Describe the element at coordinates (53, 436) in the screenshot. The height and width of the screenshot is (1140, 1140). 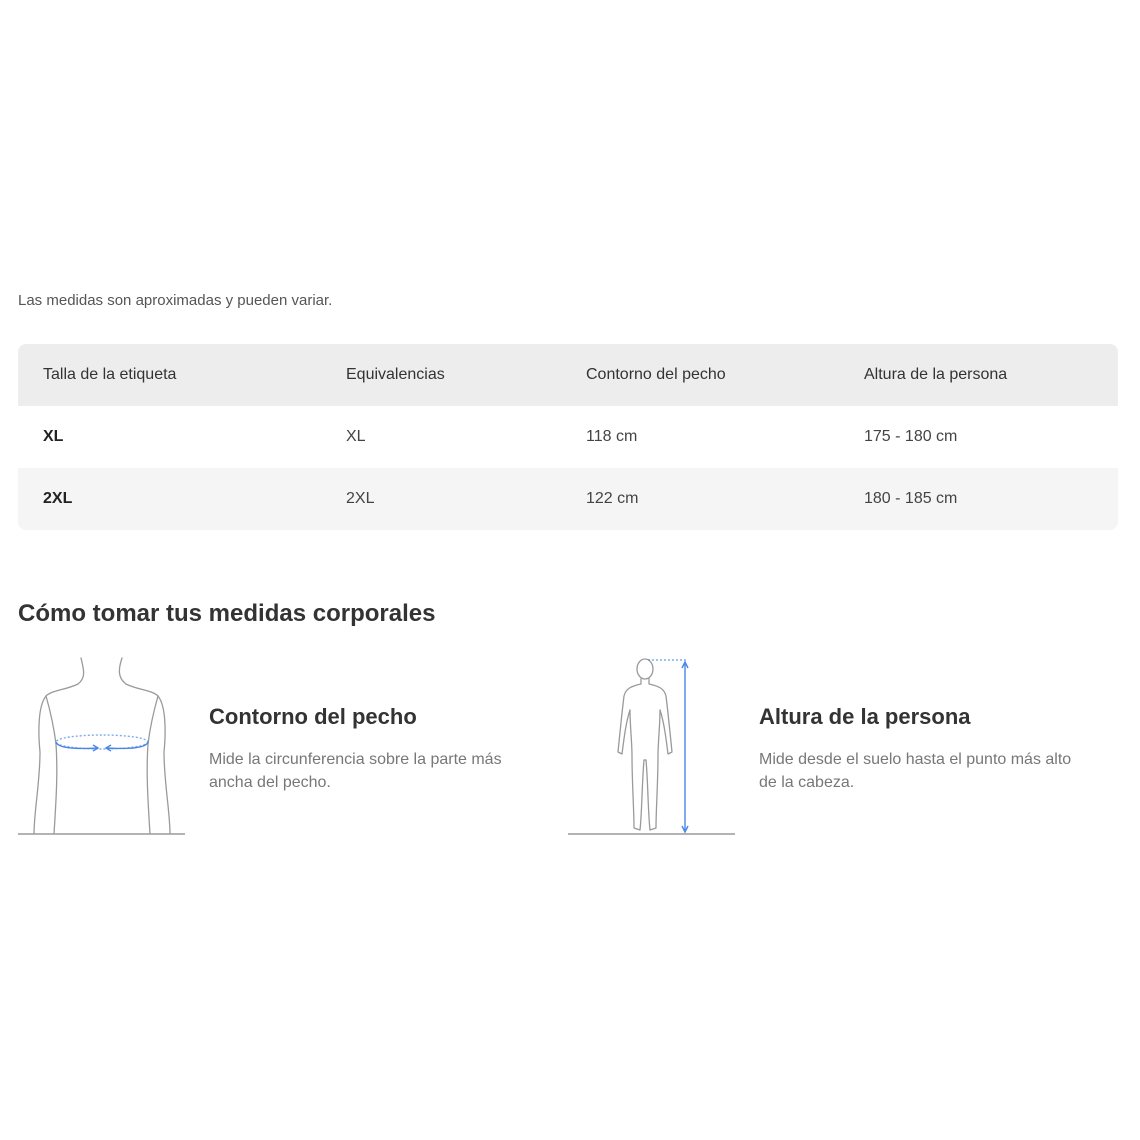
I see `cell-size: XL` at that location.